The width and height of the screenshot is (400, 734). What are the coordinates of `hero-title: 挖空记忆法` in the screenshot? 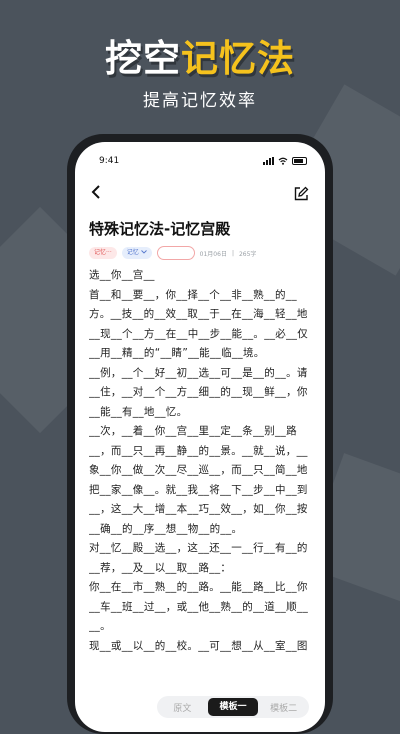 It's located at (200, 55).